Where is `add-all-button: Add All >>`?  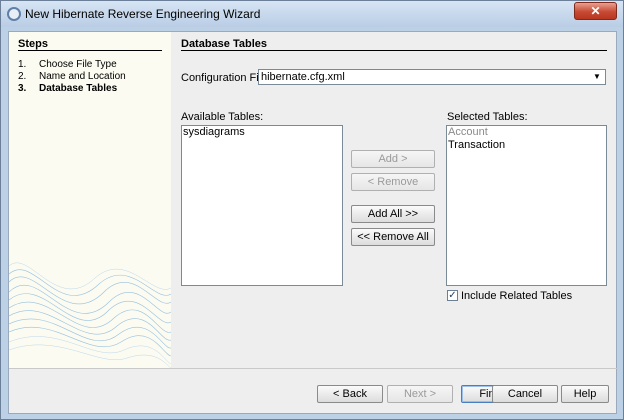 add-all-button: Add All >> is located at coordinates (393, 214).